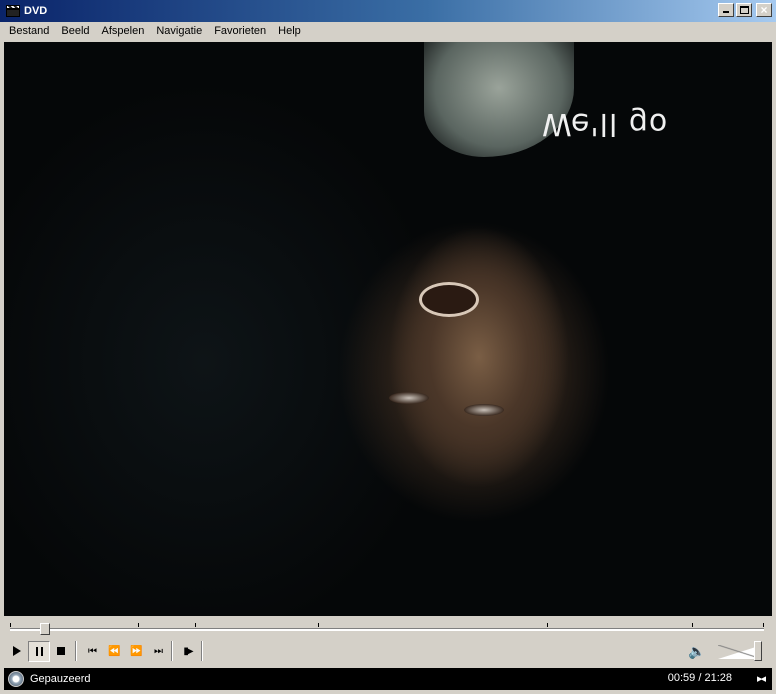 This screenshot has height=694, width=776. I want to click on minimize-button, so click(726, 10).